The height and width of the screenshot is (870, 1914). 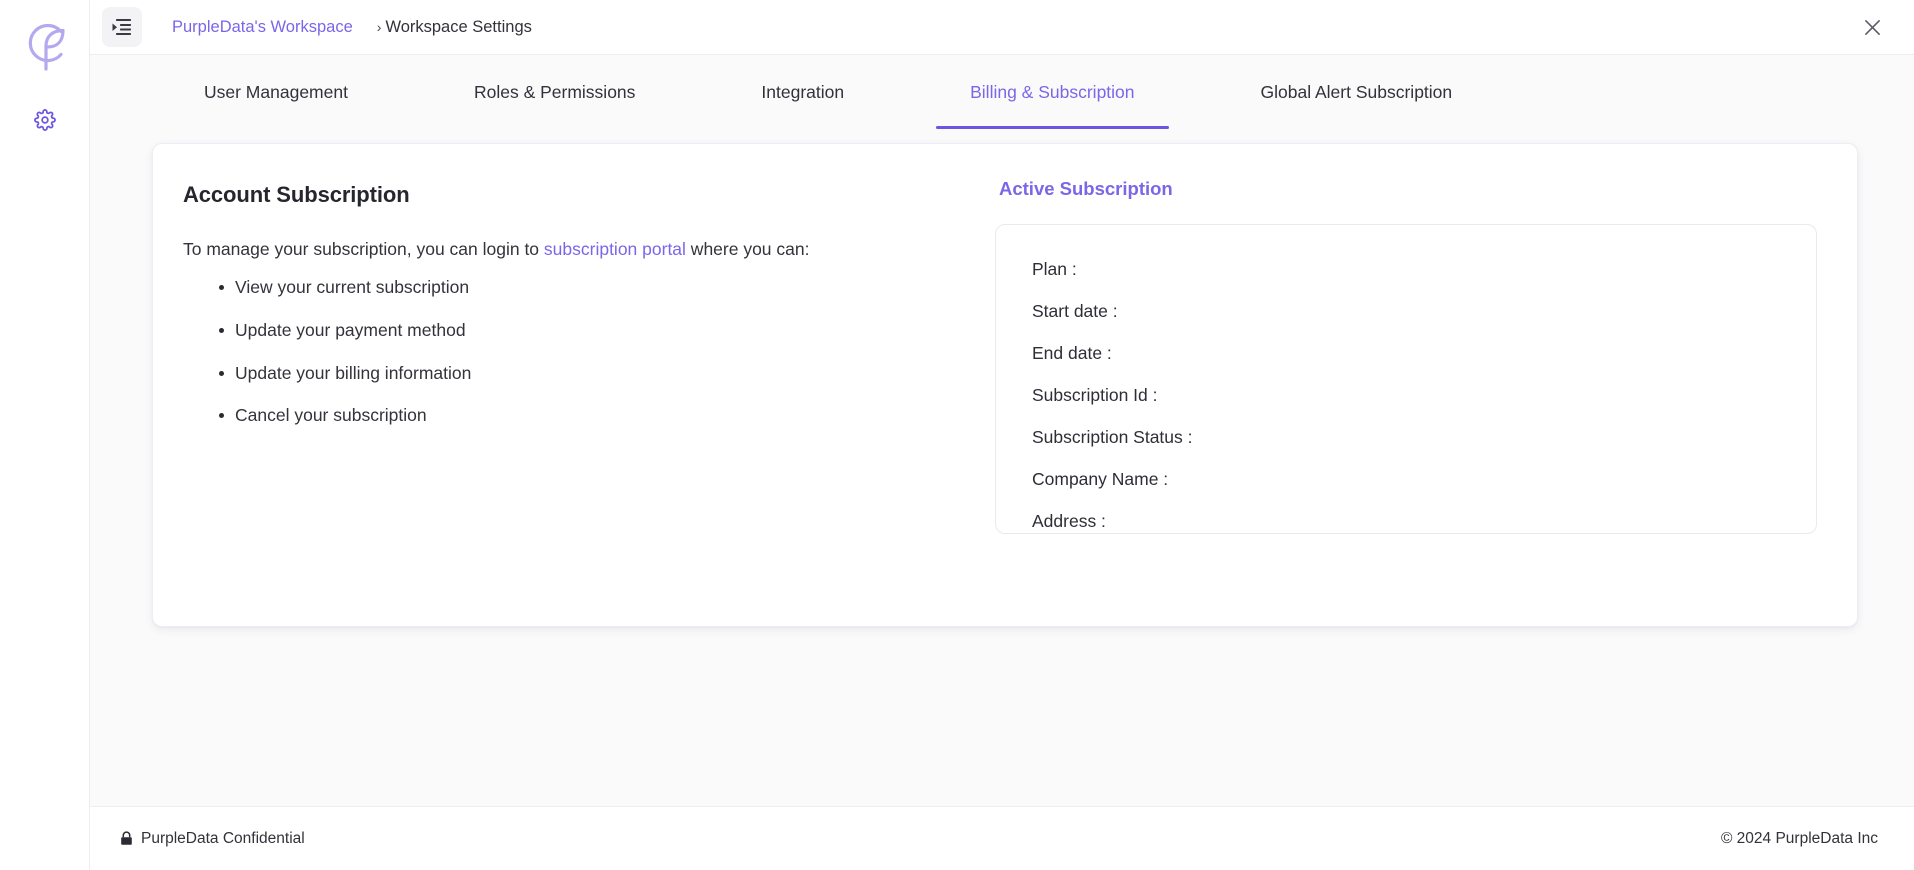 I want to click on tab-global-alert-subscription: Global Alert Subscription, so click(x=1357, y=92).